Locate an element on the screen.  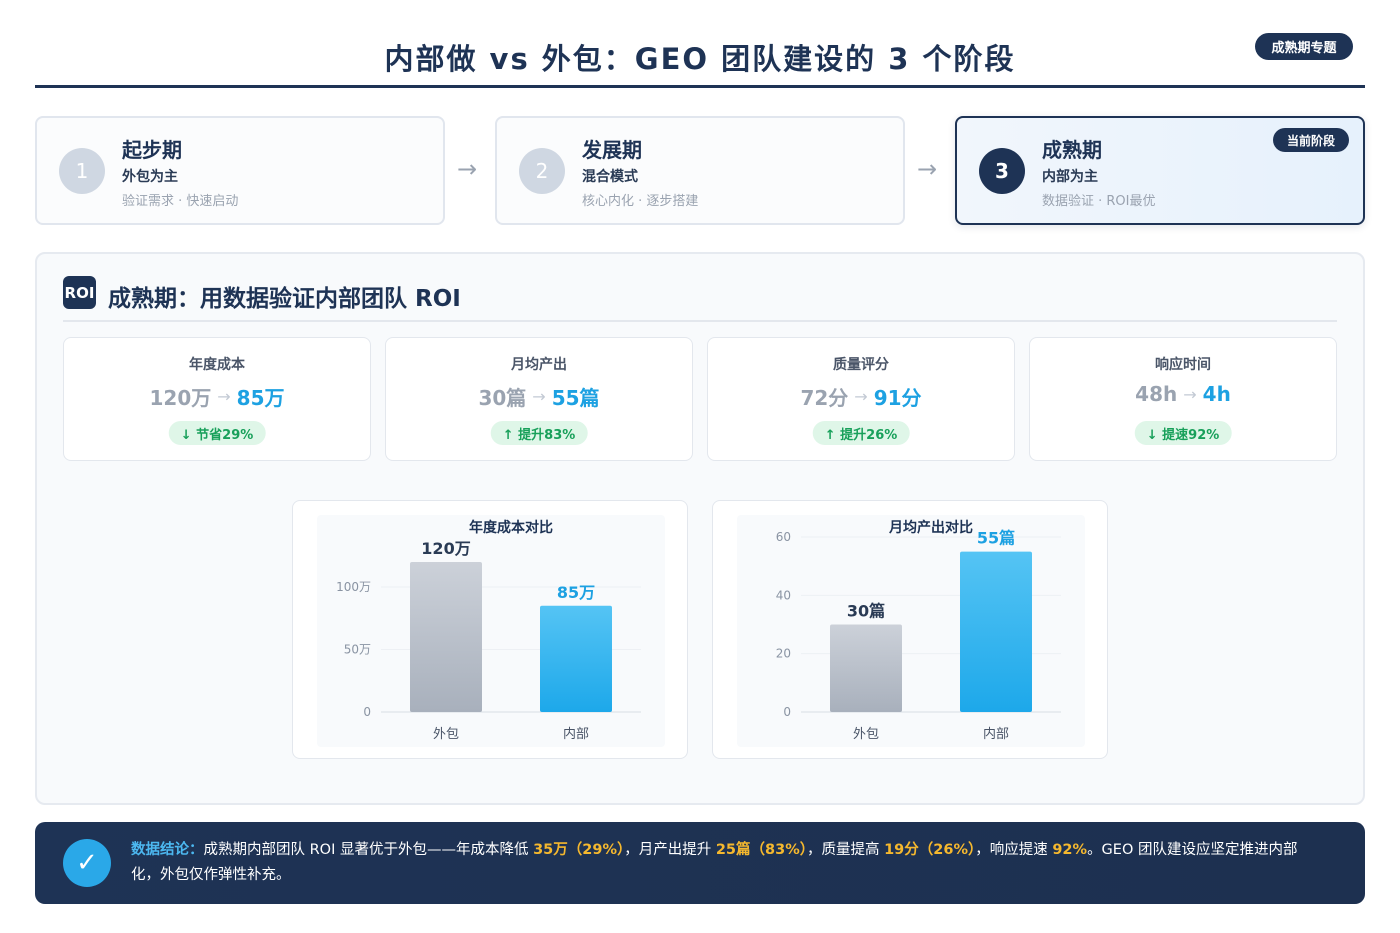
stage-mode: 外包为主 is located at coordinates (150, 177).